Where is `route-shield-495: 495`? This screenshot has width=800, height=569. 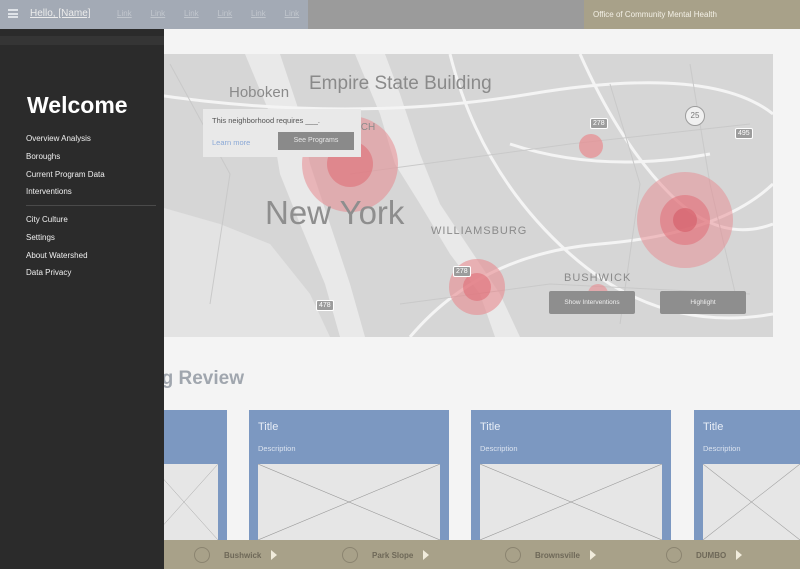 route-shield-495: 495 is located at coordinates (744, 133).